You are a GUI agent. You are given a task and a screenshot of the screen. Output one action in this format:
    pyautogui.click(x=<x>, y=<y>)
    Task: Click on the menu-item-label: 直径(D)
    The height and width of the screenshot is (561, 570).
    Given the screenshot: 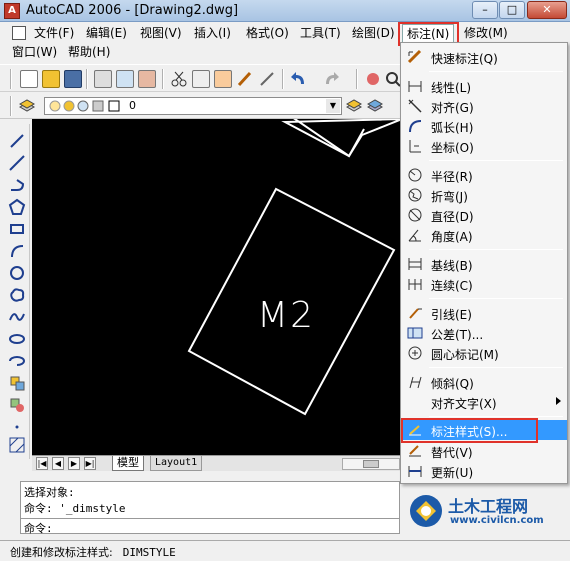 What is the action you would take?
    pyautogui.click(x=452, y=217)
    